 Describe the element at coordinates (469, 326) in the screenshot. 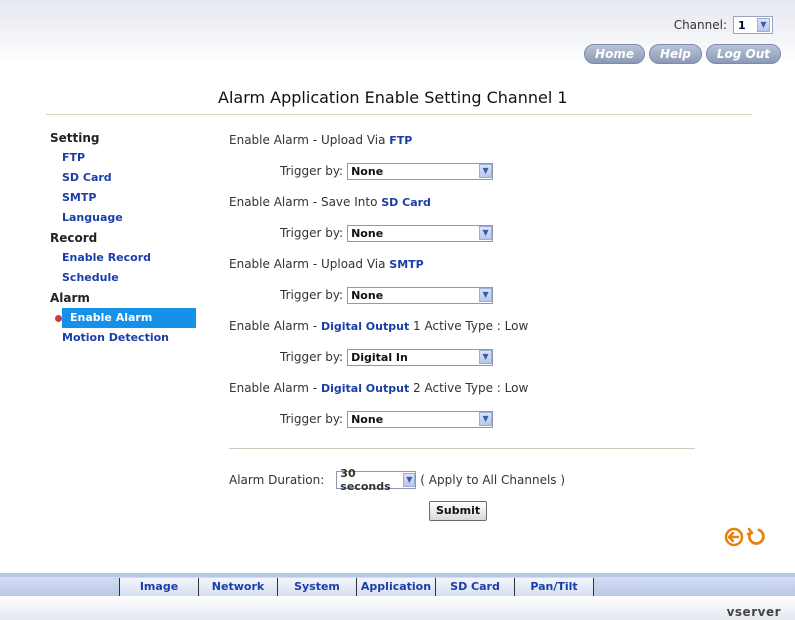

I see `alarm-label-suffix: 1 Active Type : Low` at that location.